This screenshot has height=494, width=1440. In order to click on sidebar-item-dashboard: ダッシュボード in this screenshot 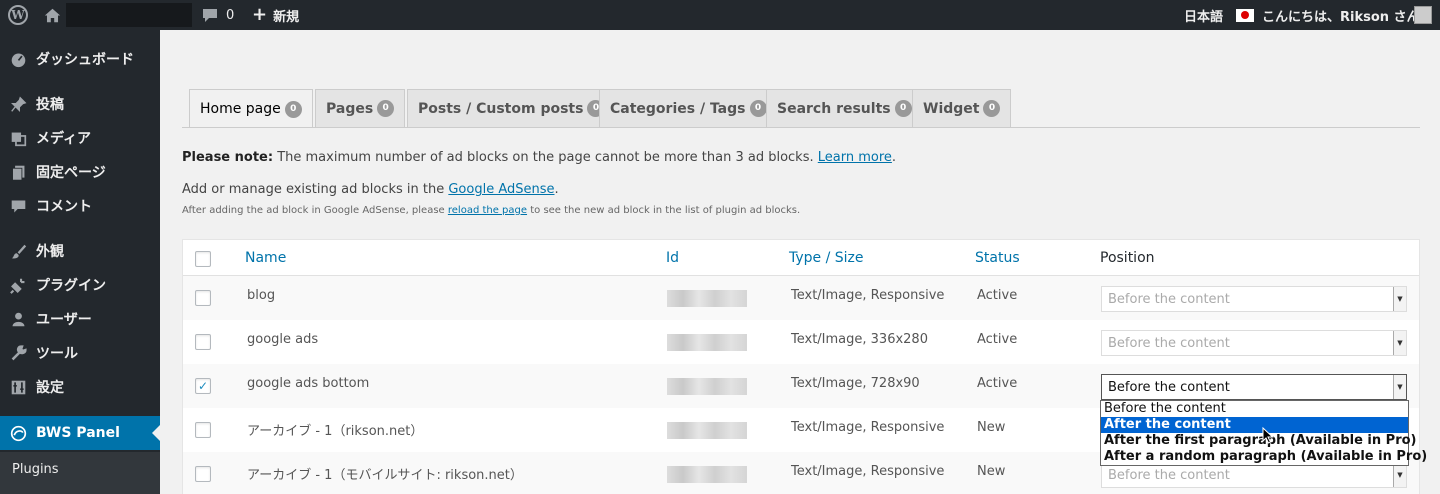, I will do `click(80, 59)`.